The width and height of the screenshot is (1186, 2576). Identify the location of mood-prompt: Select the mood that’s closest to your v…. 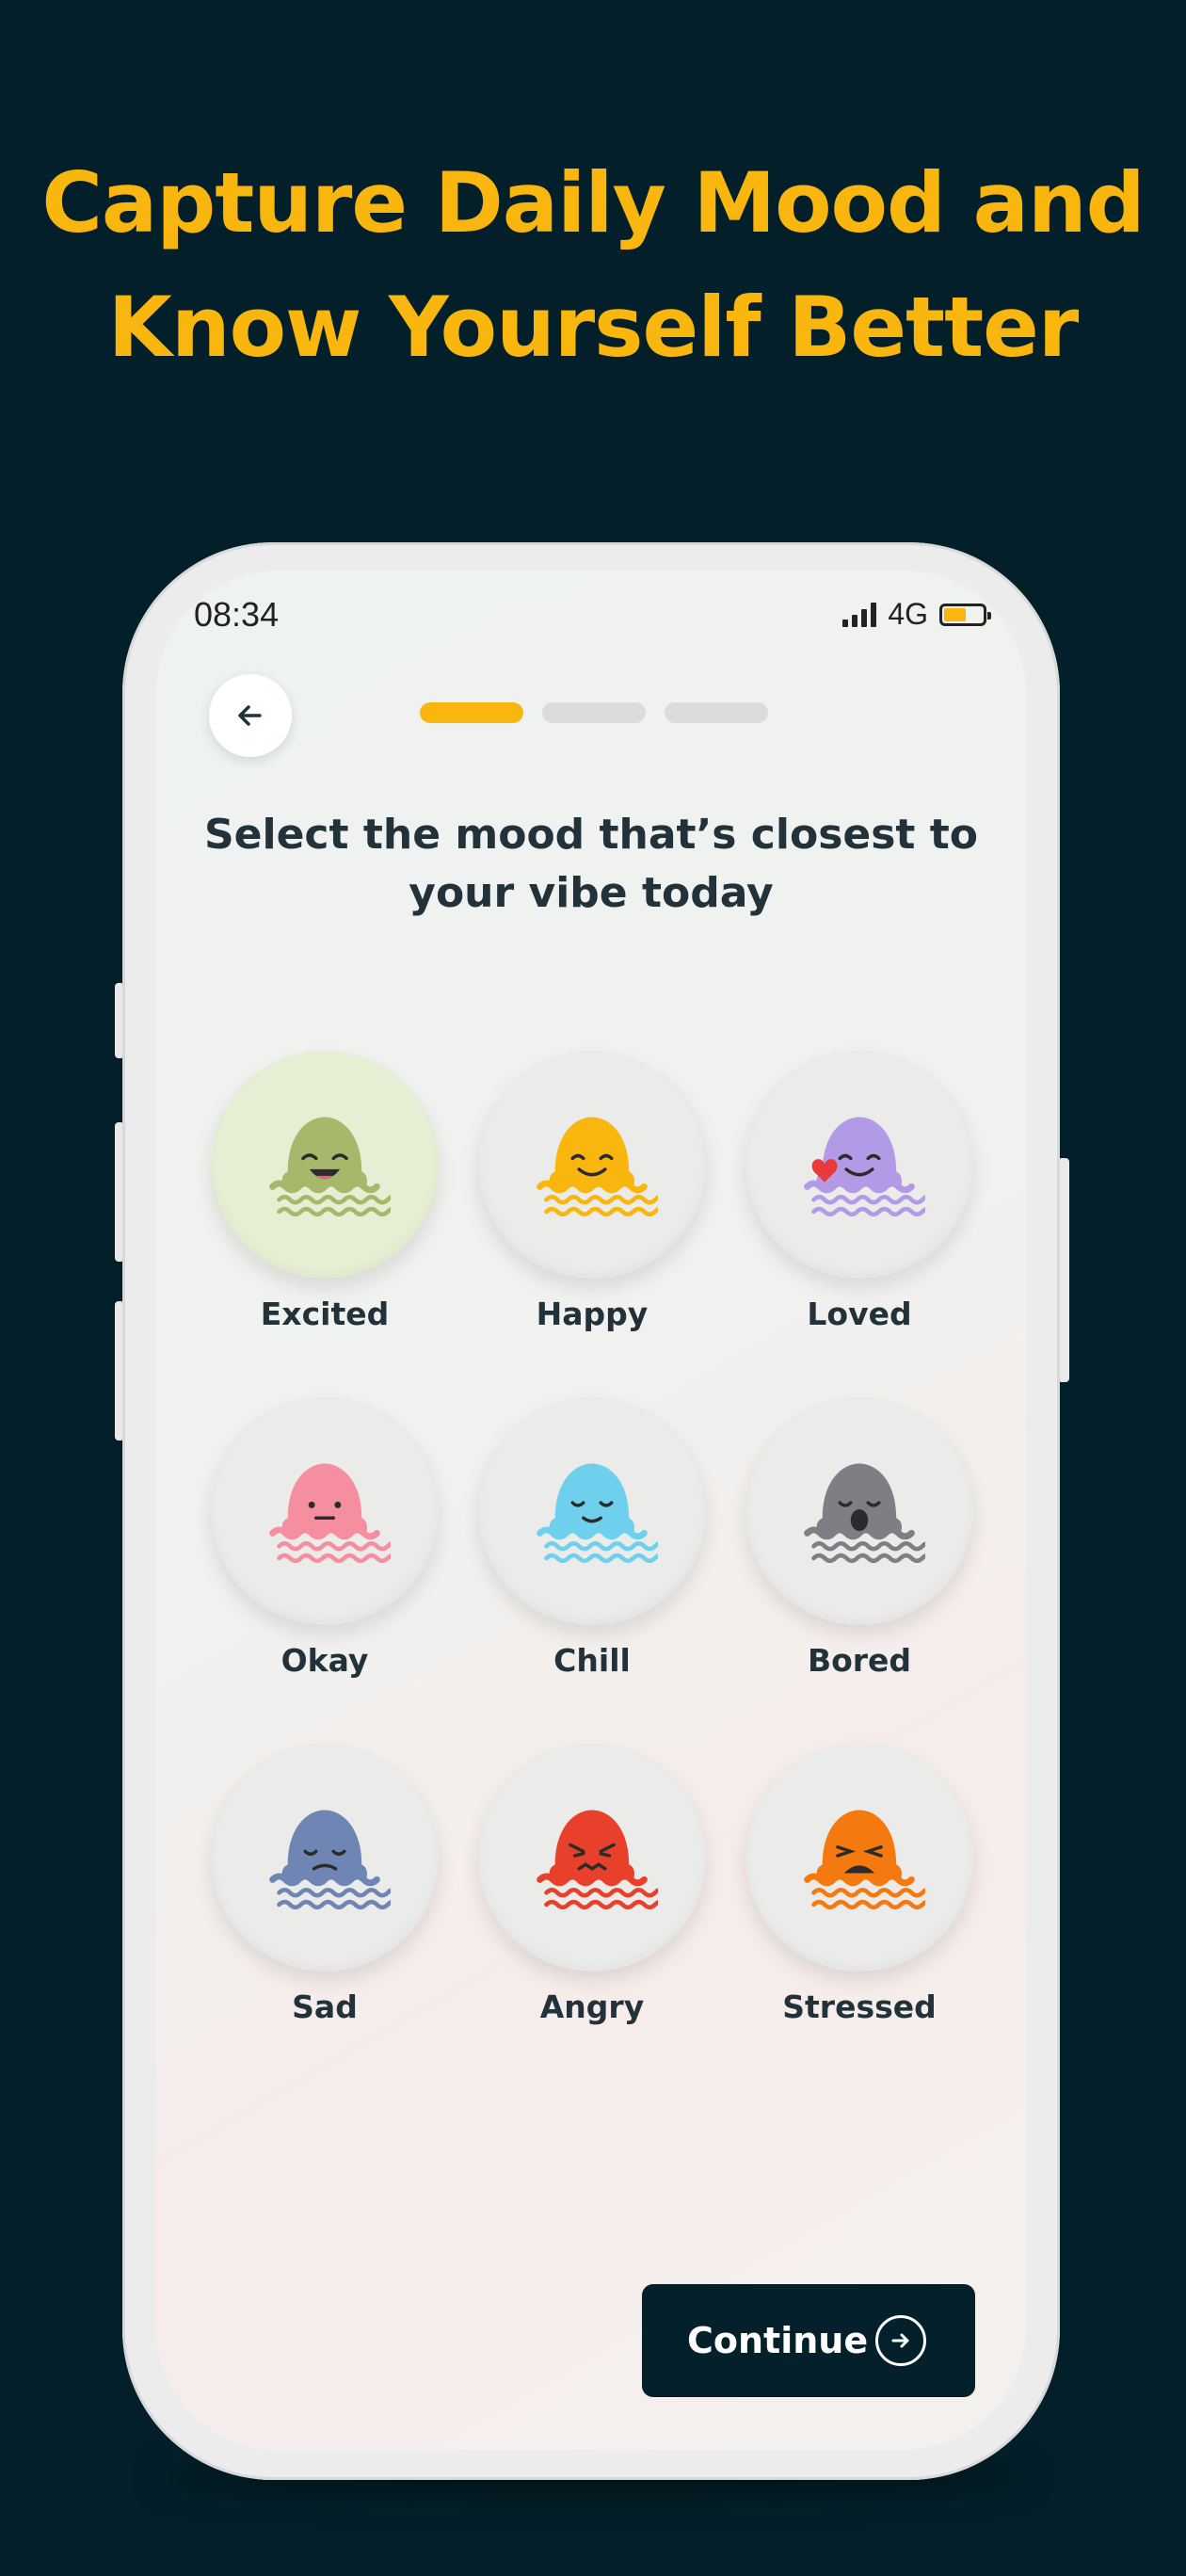
(591, 864).